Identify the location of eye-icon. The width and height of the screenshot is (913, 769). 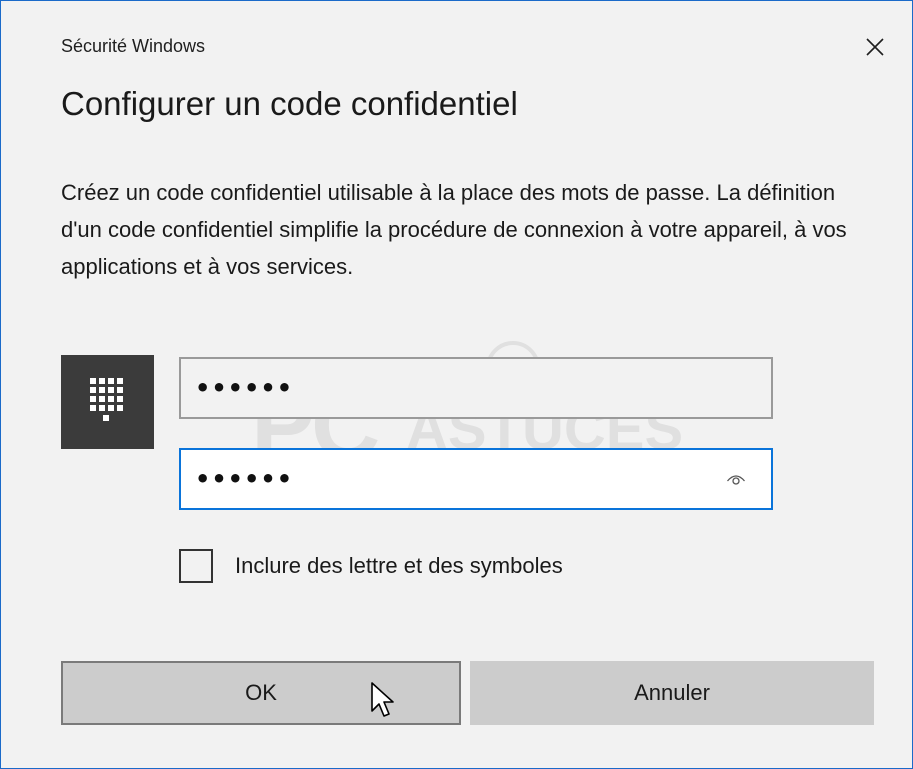
(736, 480).